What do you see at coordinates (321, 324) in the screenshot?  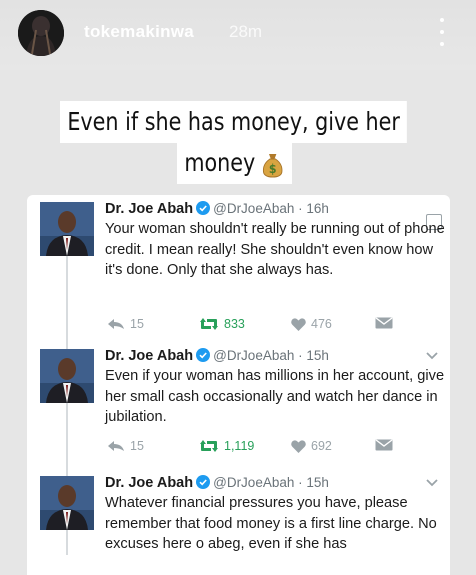 I see `like-count: 476` at bounding box center [321, 324].